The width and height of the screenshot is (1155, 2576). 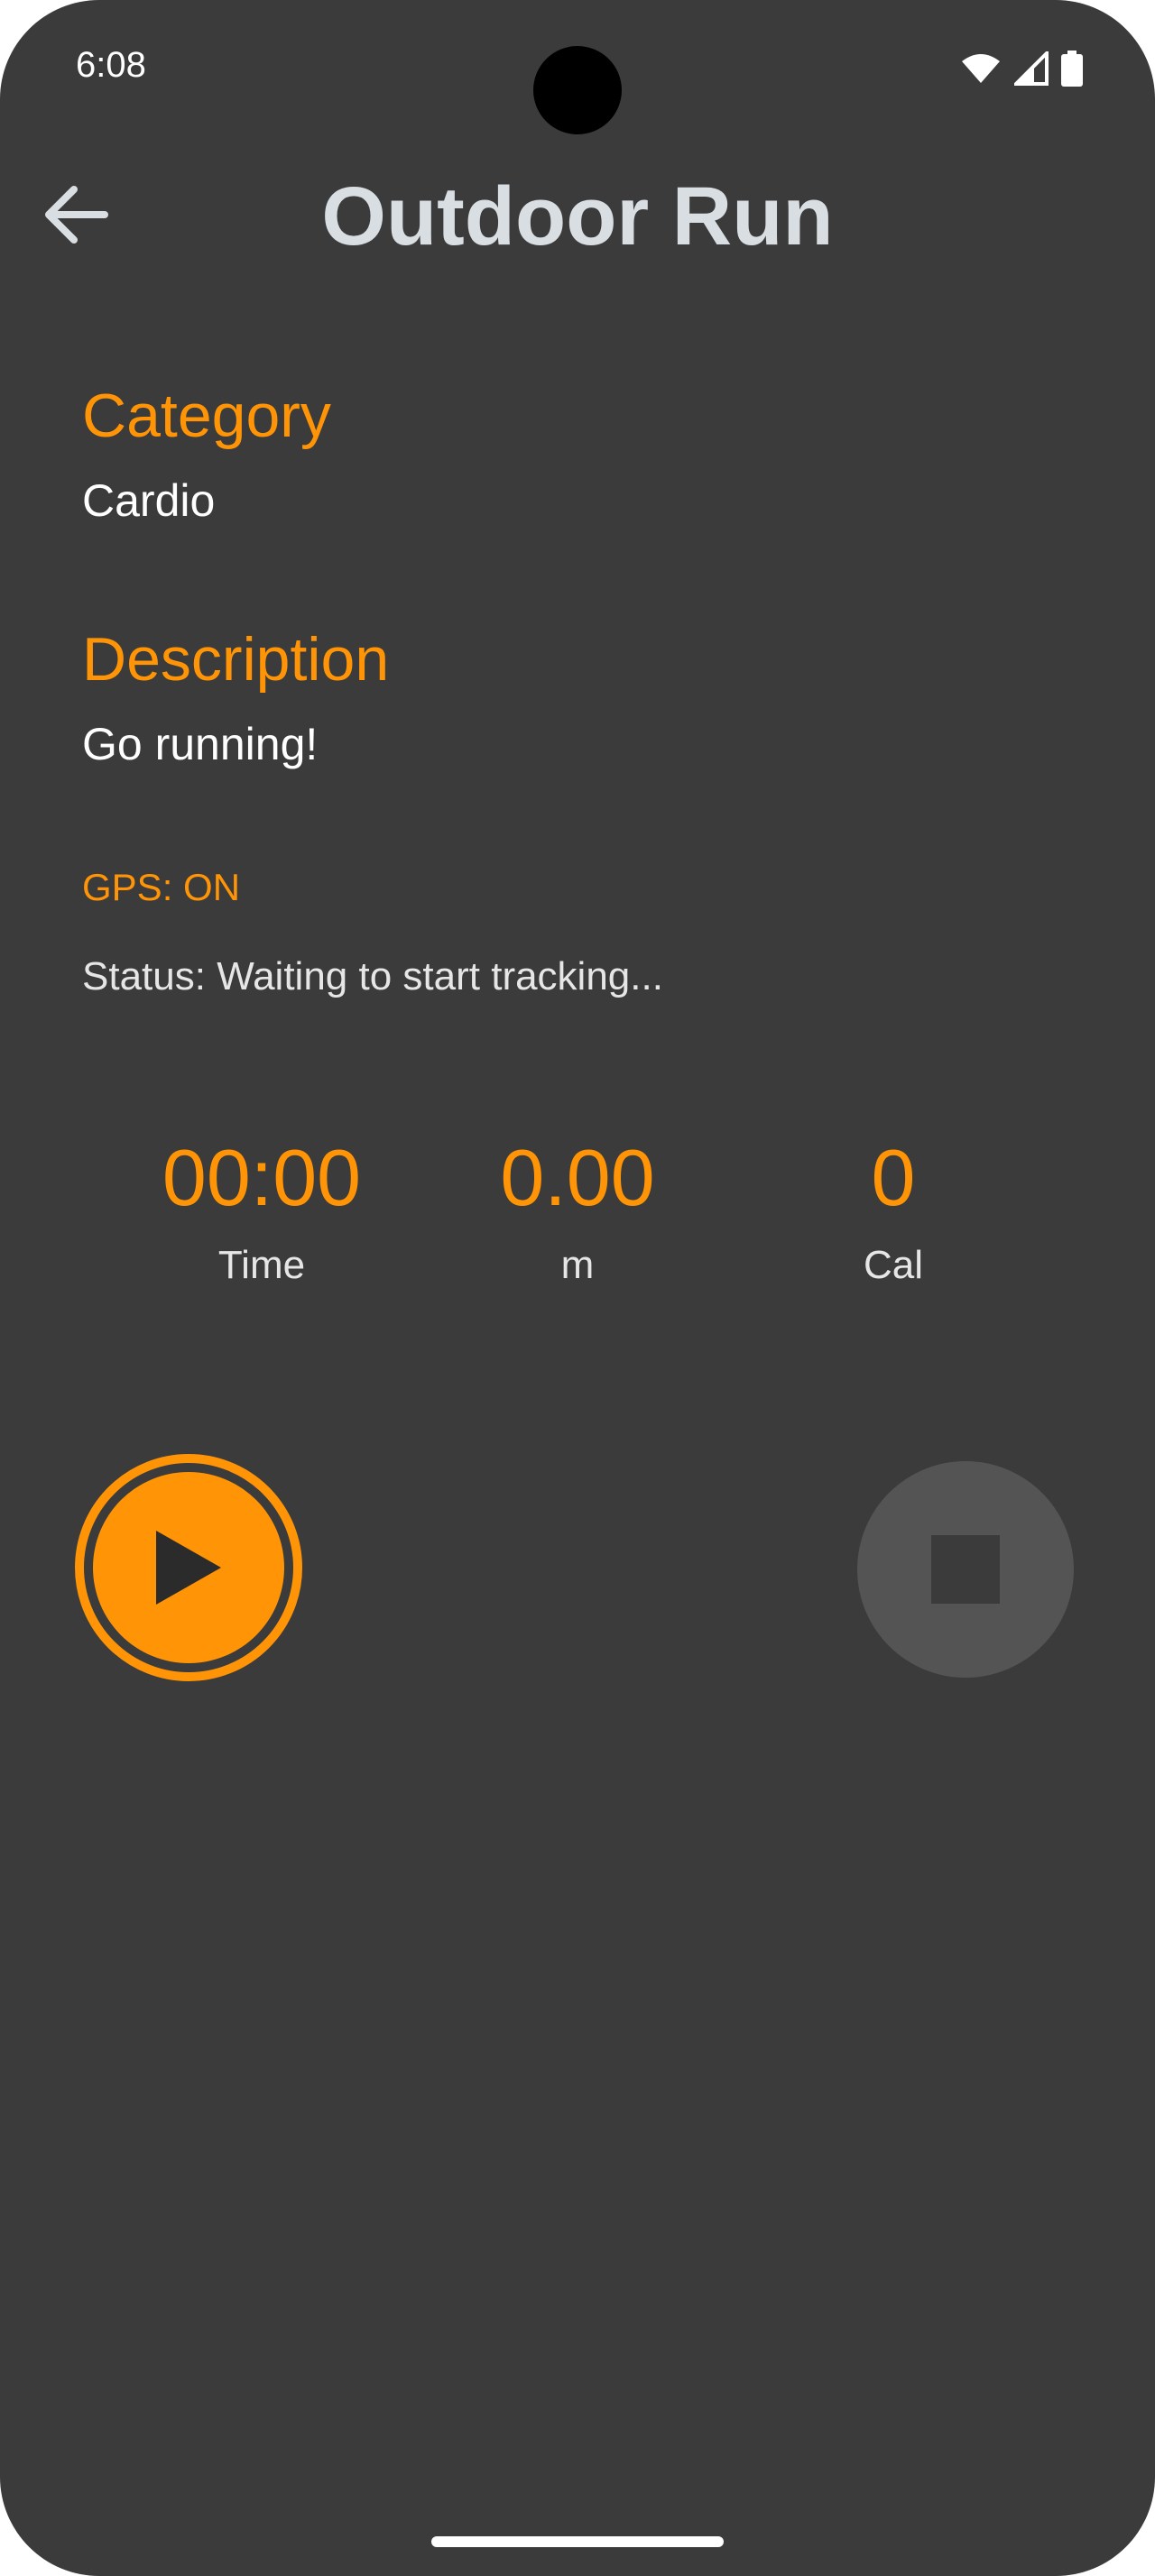 I want to click on stop-icon, so click(x=966, y=1569).